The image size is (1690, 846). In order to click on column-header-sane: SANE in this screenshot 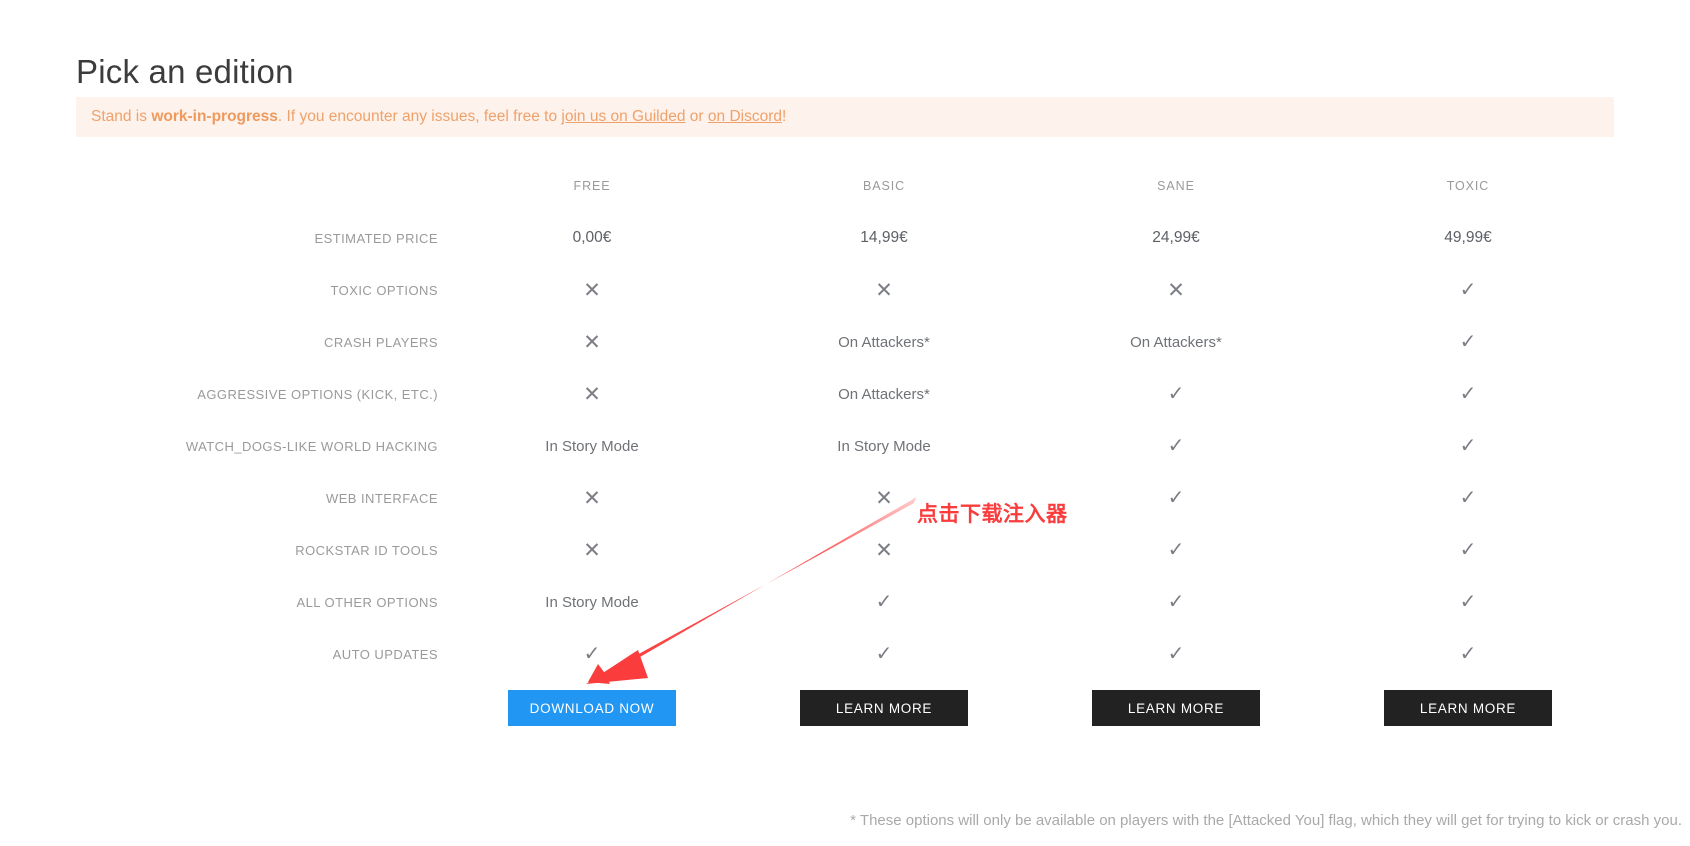, I will do `click(1176, 186)`.